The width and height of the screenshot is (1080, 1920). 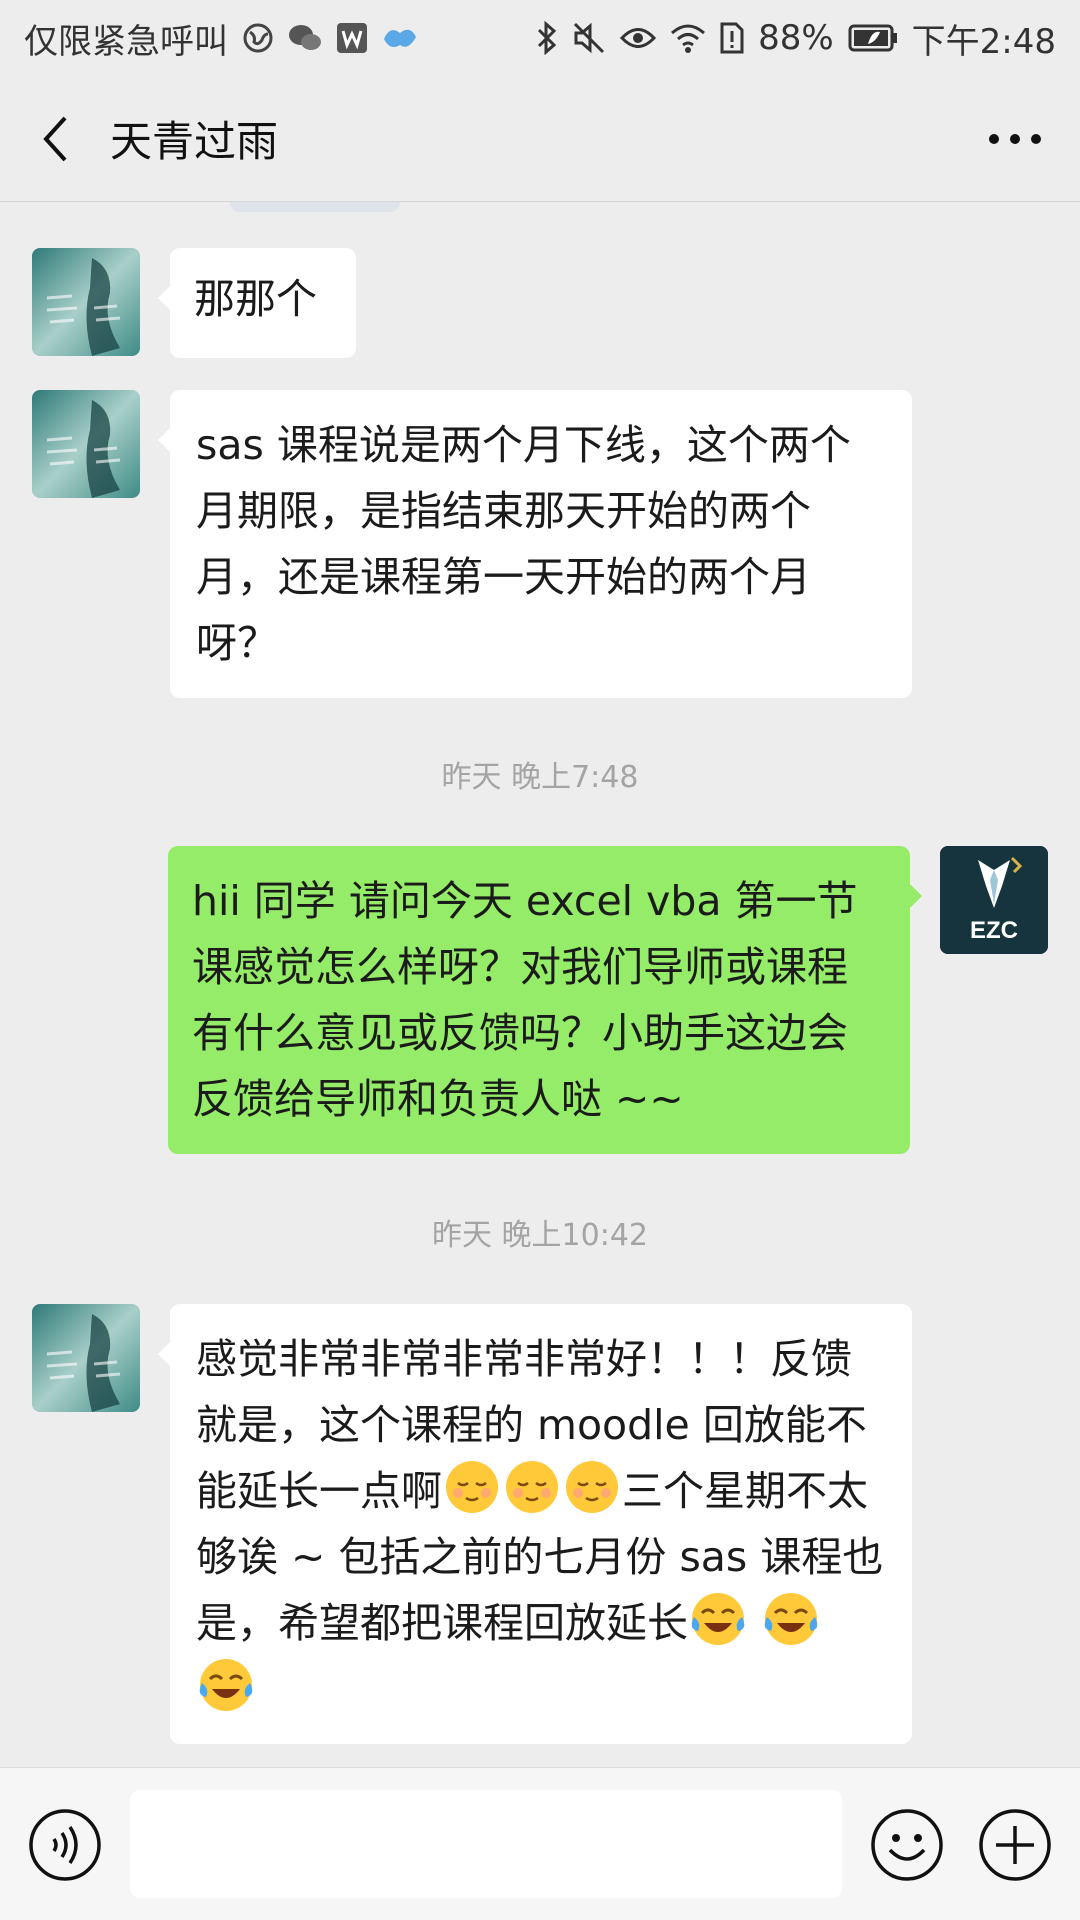 I want to click on globe-icon, so click(x=258, y=38).